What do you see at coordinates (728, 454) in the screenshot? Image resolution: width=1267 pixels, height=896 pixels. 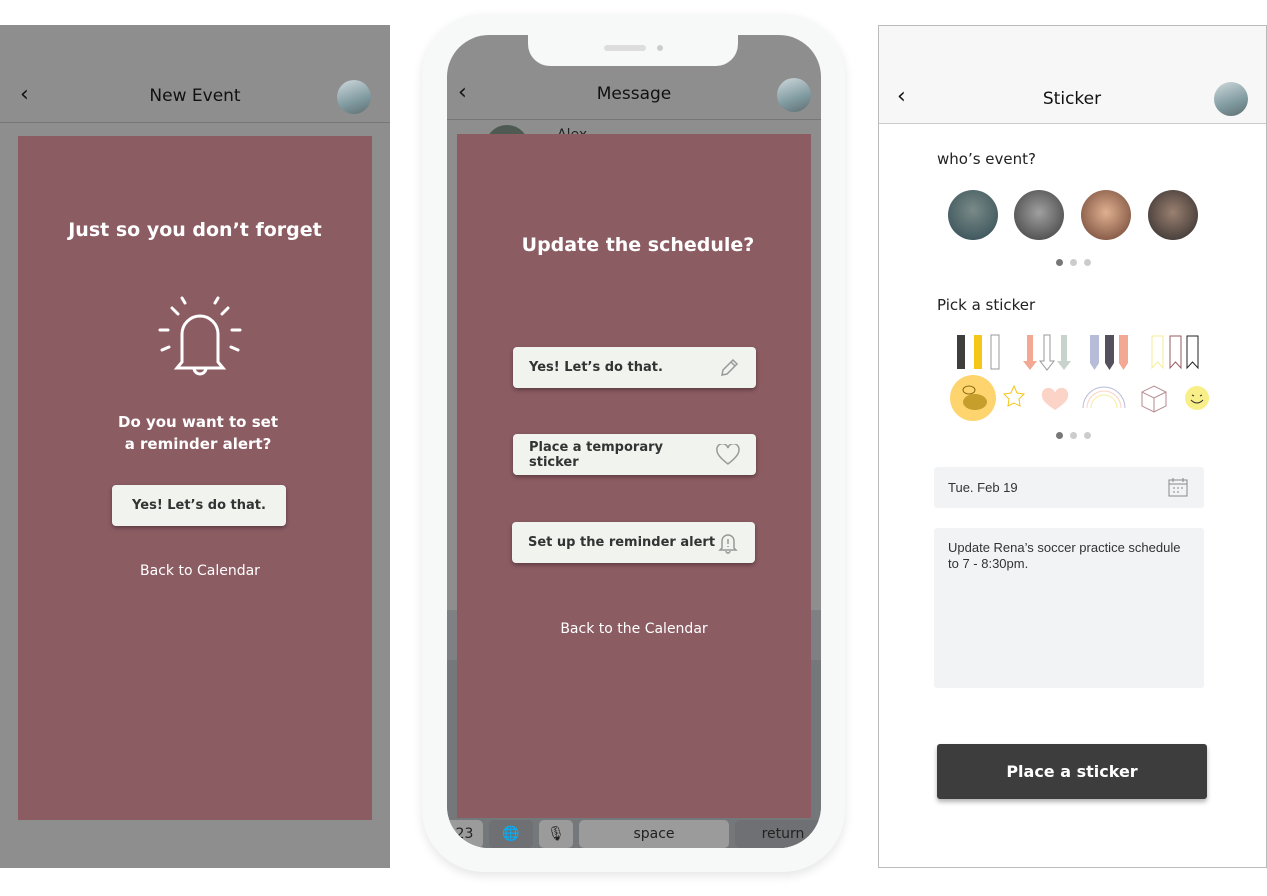 I see `heart-icon` at bounding box center [728, 454].